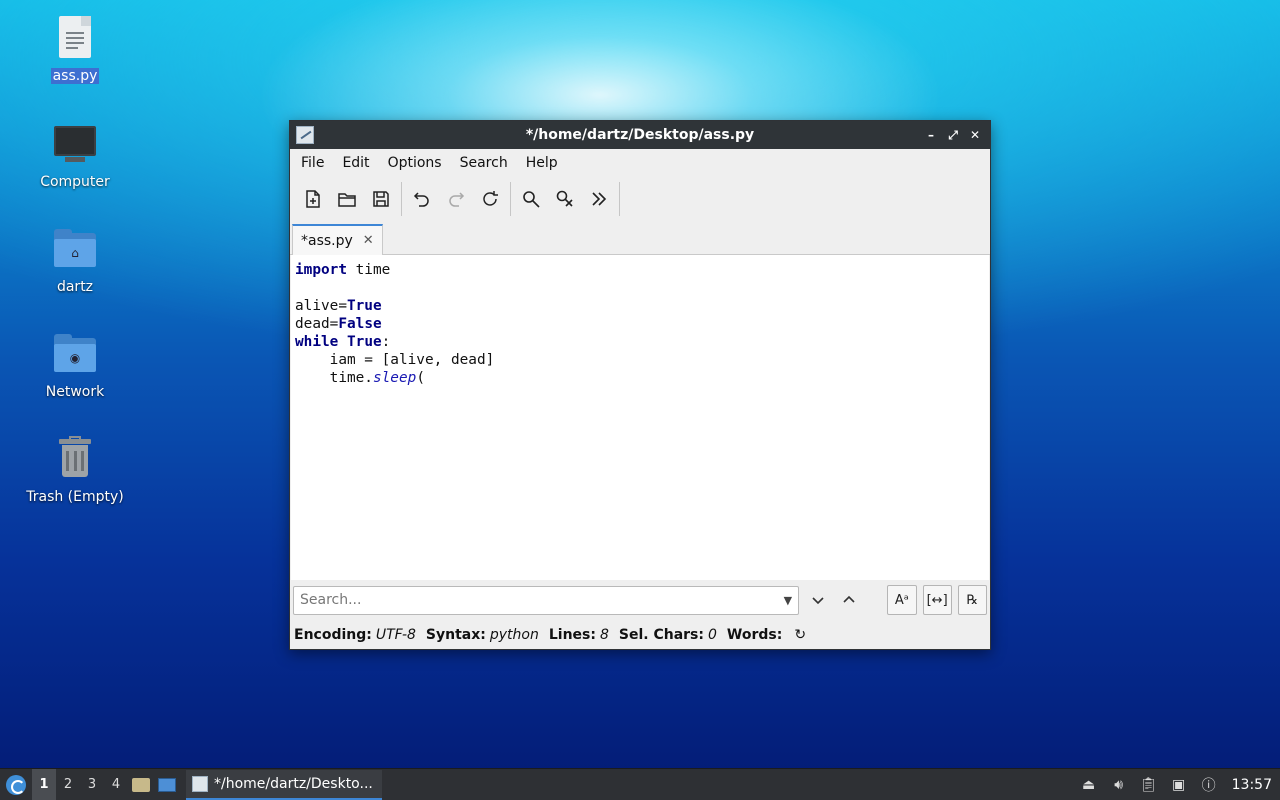 The width and height of the screenshot is (1280, 800). I want to click on desktop-icon-network: ◉ Network, so click(75, 365).